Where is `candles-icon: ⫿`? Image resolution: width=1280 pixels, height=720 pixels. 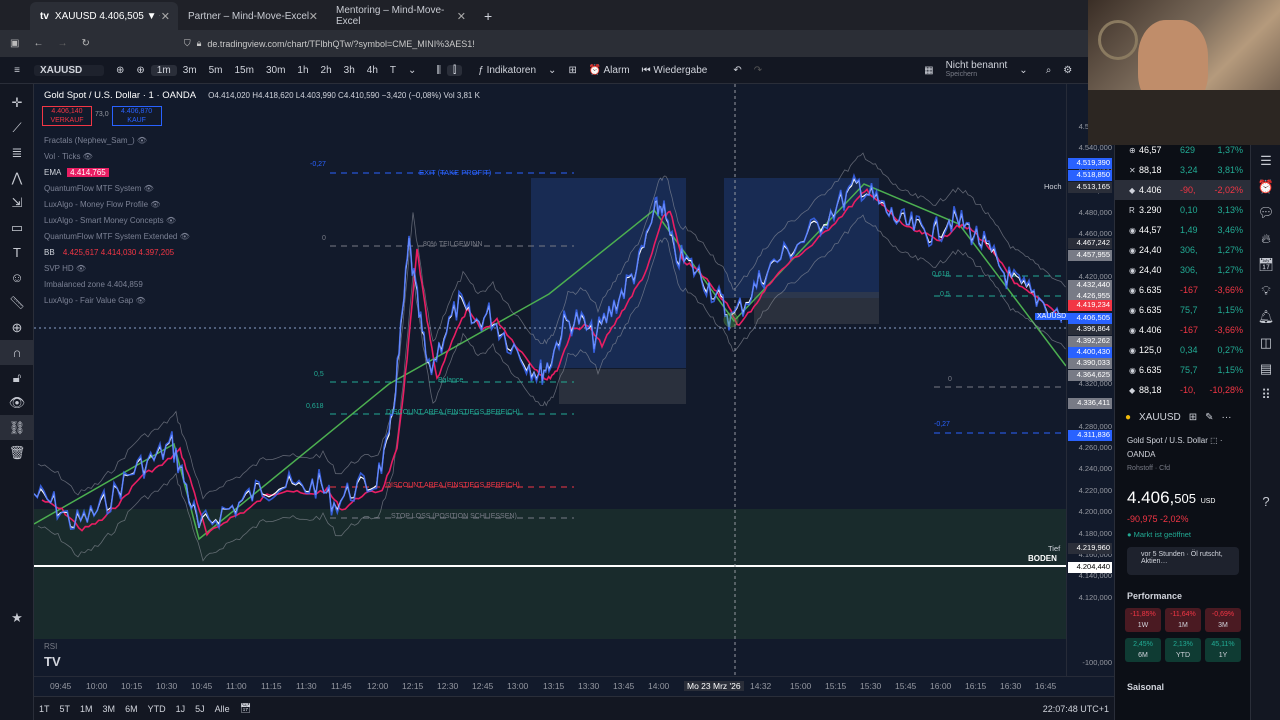 candles-icon: ⫿ is located at coordinates (455, 70).